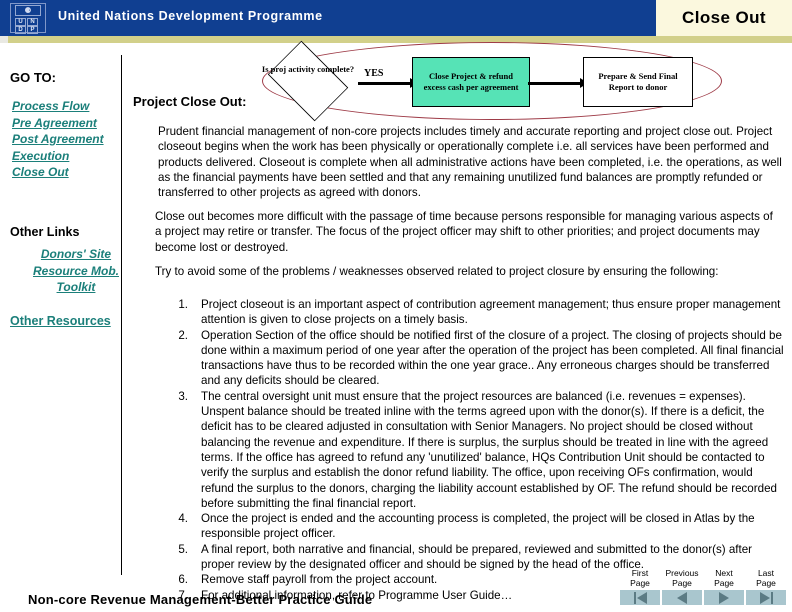 The height and width of the screenshot is (612, 792). Describe the element at coordinates (183, 580) in the screenshot. I see `list-item-number: 6.` at that location.